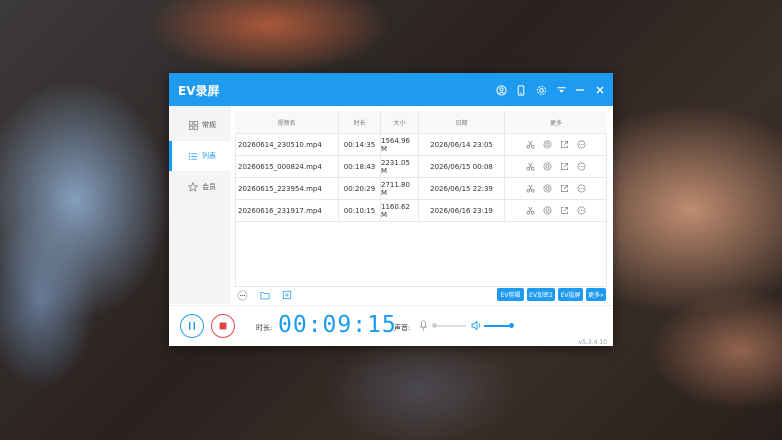 This screenshot has width=782, height=440. What do you see at coordinates (555, 123) in the screenshot?
I see `header-more: 更多` at bounding box center [555, 123].